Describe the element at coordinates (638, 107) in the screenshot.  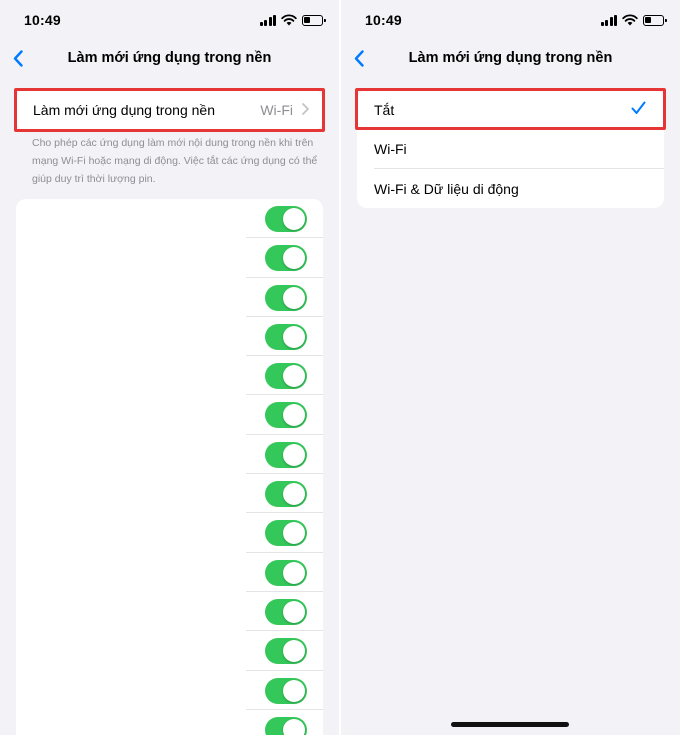
I see `checkmark-icon` at that location.